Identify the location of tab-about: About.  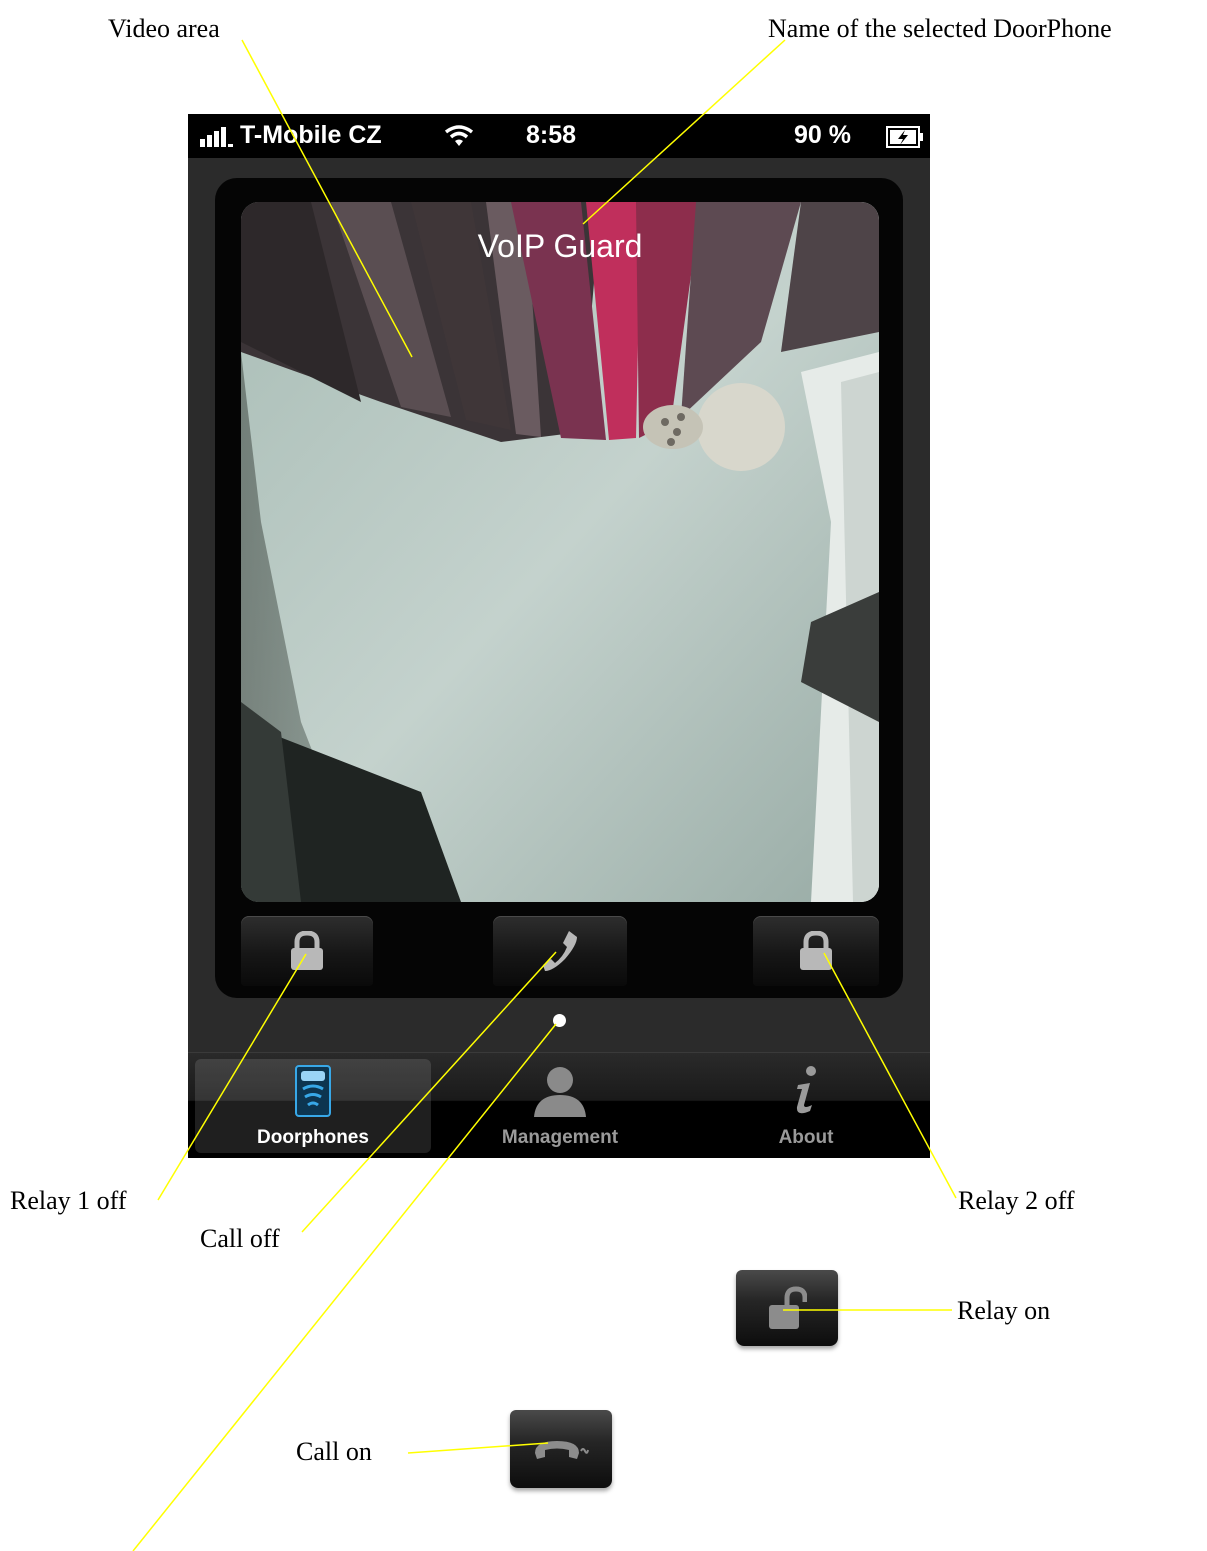
(806, 1106).